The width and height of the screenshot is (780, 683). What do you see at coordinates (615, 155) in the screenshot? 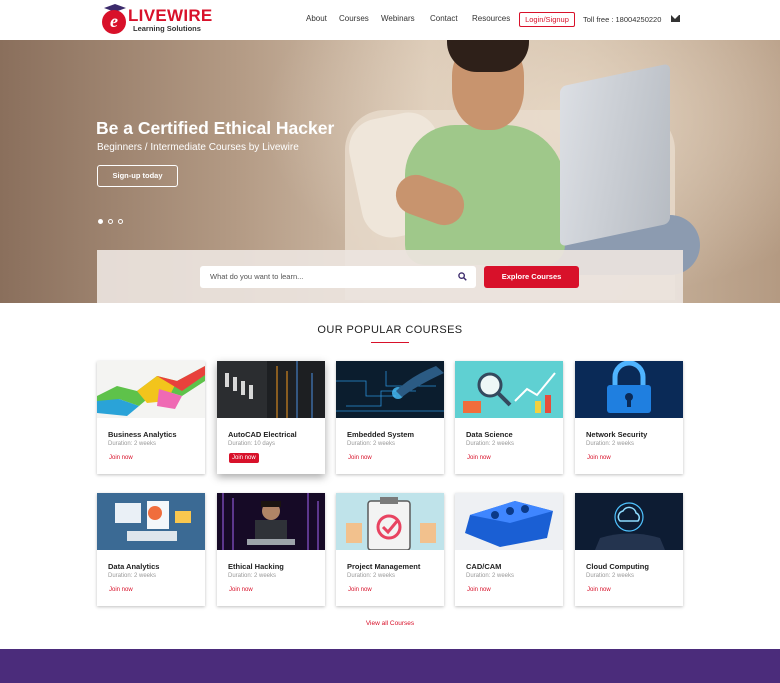
I see `hero-image-laptop` at bounding box center [615, 155].